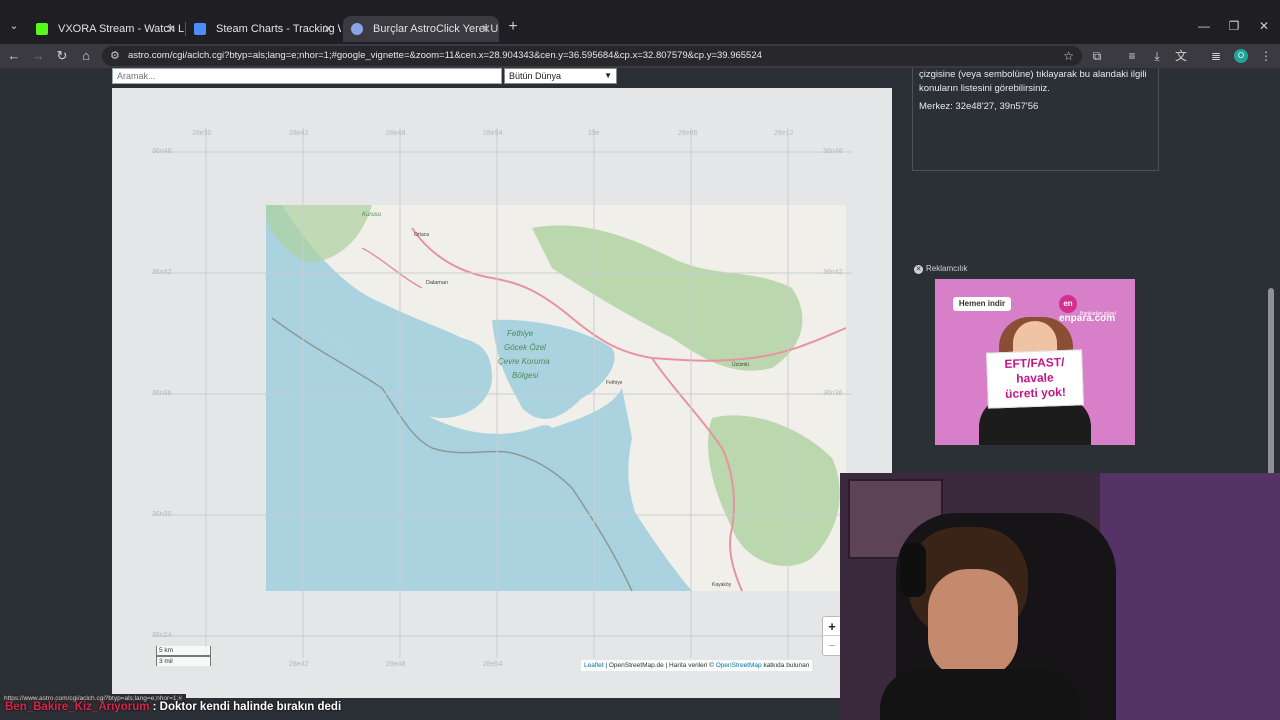 The height and width of the screenshot is (720, 1280). Describe the element at coordinates (980, 694) in the screenshot. I see `webcam-streamer-shirt` at that location.